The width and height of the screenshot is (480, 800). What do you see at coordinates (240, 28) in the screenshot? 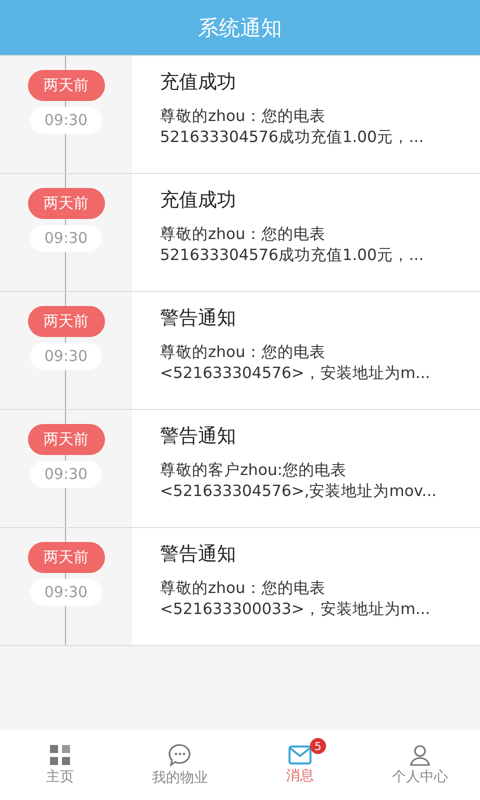
I see `page-title: 系统通知` at bounding box center [240, 28].